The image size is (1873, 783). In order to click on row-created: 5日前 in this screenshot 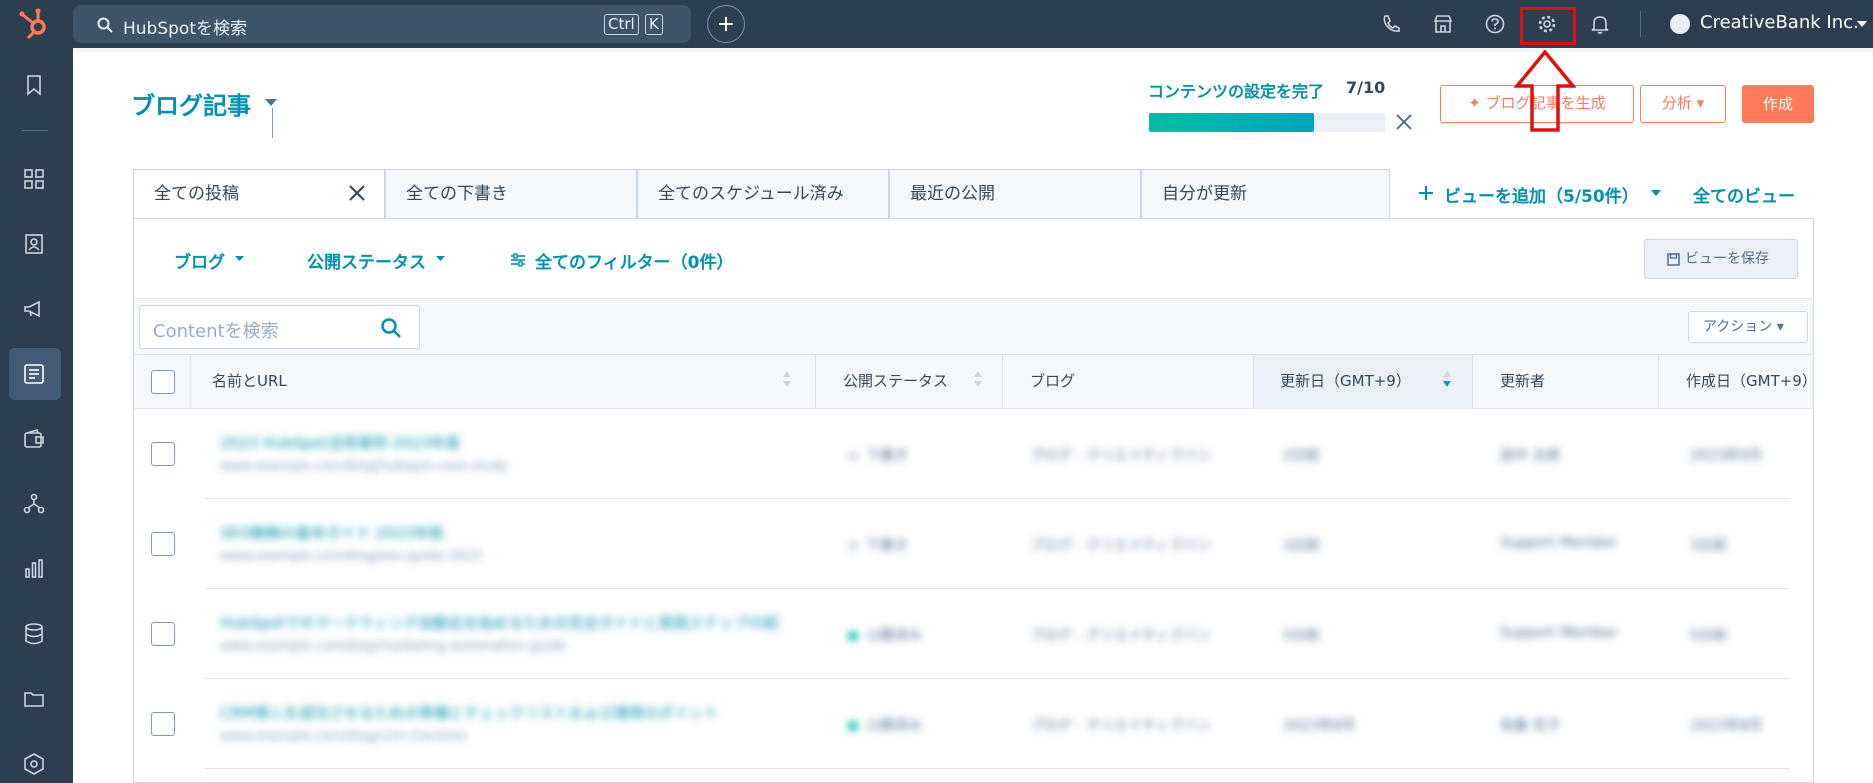, I will do `click(1708, 636)`.